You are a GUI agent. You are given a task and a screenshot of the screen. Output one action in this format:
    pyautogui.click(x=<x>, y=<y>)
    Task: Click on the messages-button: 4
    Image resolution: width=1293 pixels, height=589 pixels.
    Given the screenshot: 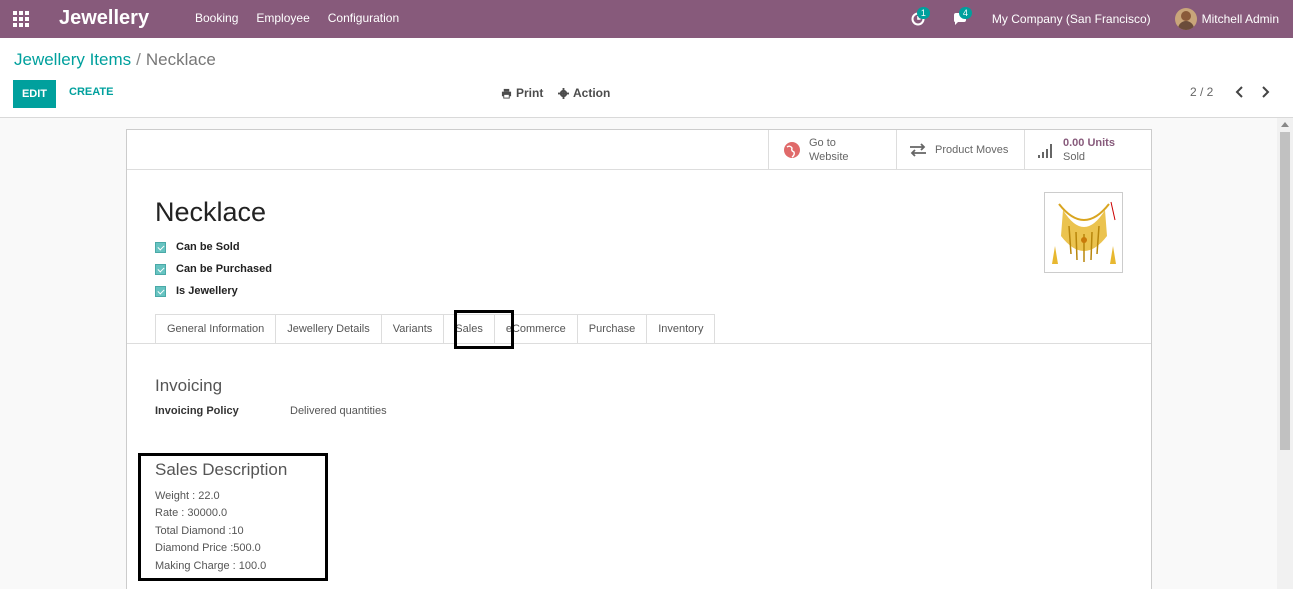 What is the action you would take?
    pyautogui.click(x=961, y=18)
    